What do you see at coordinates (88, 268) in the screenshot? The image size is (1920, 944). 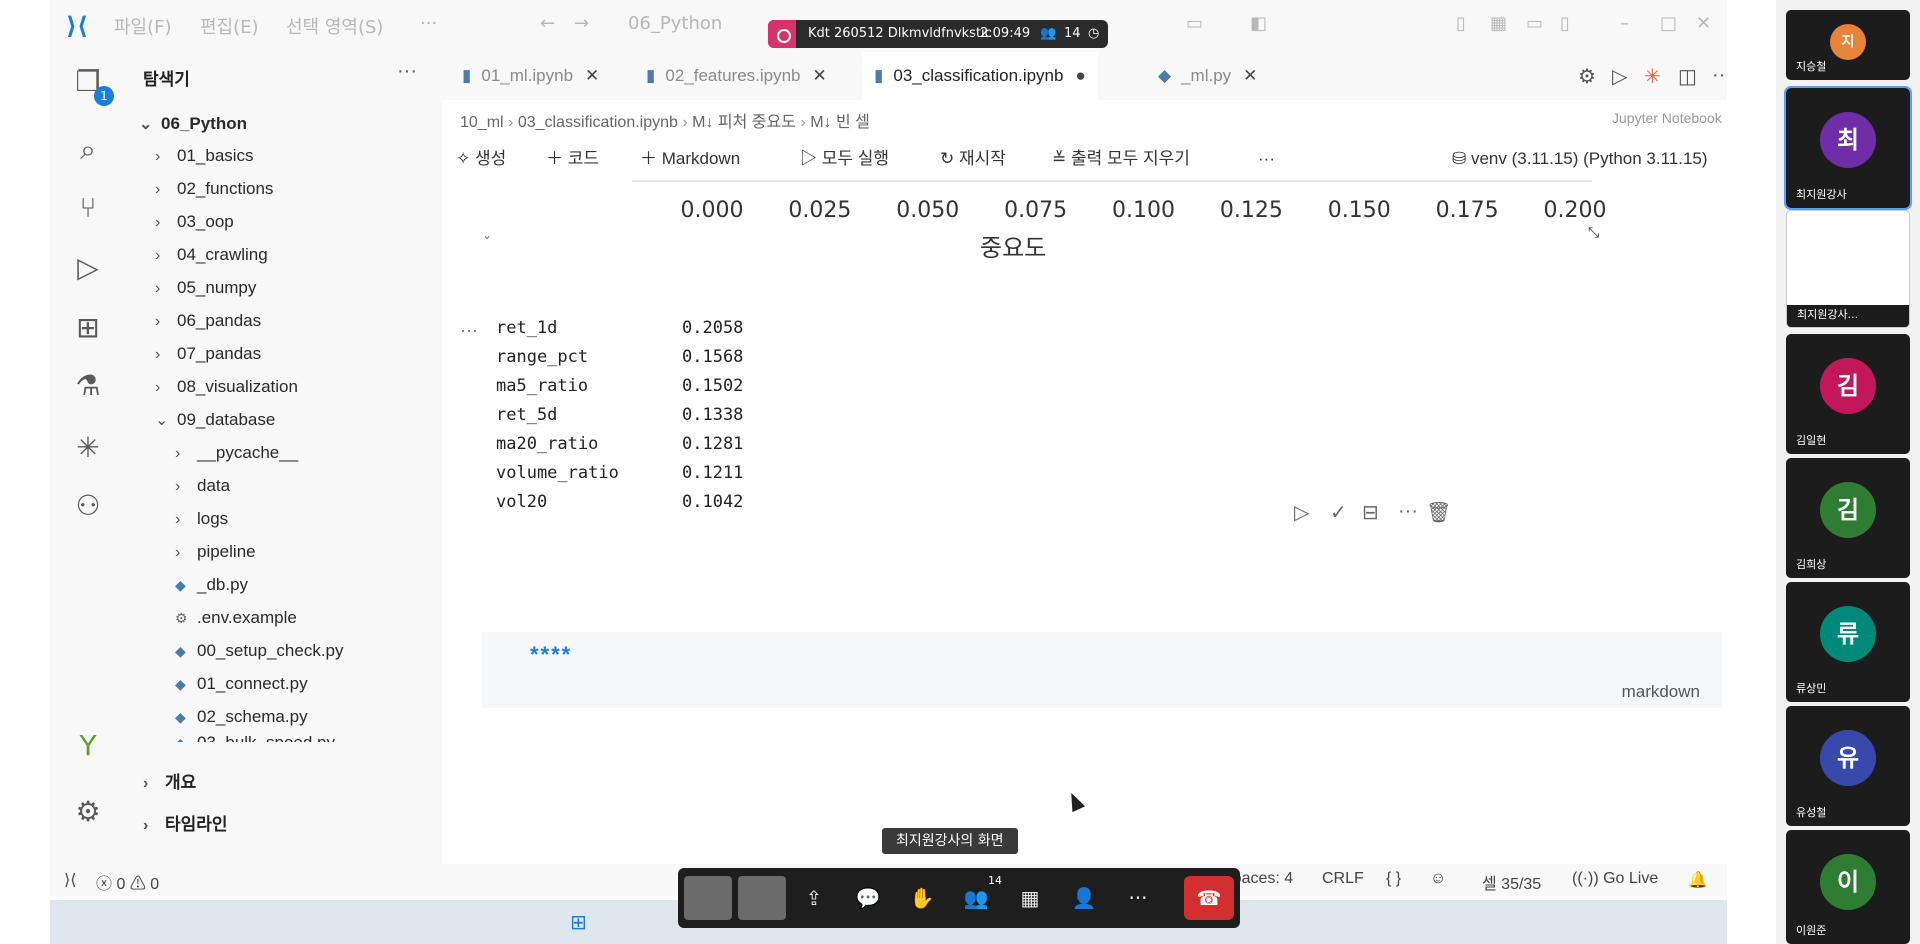 I see `run-debug-icon: ▷` at bounding box center [88, 268].